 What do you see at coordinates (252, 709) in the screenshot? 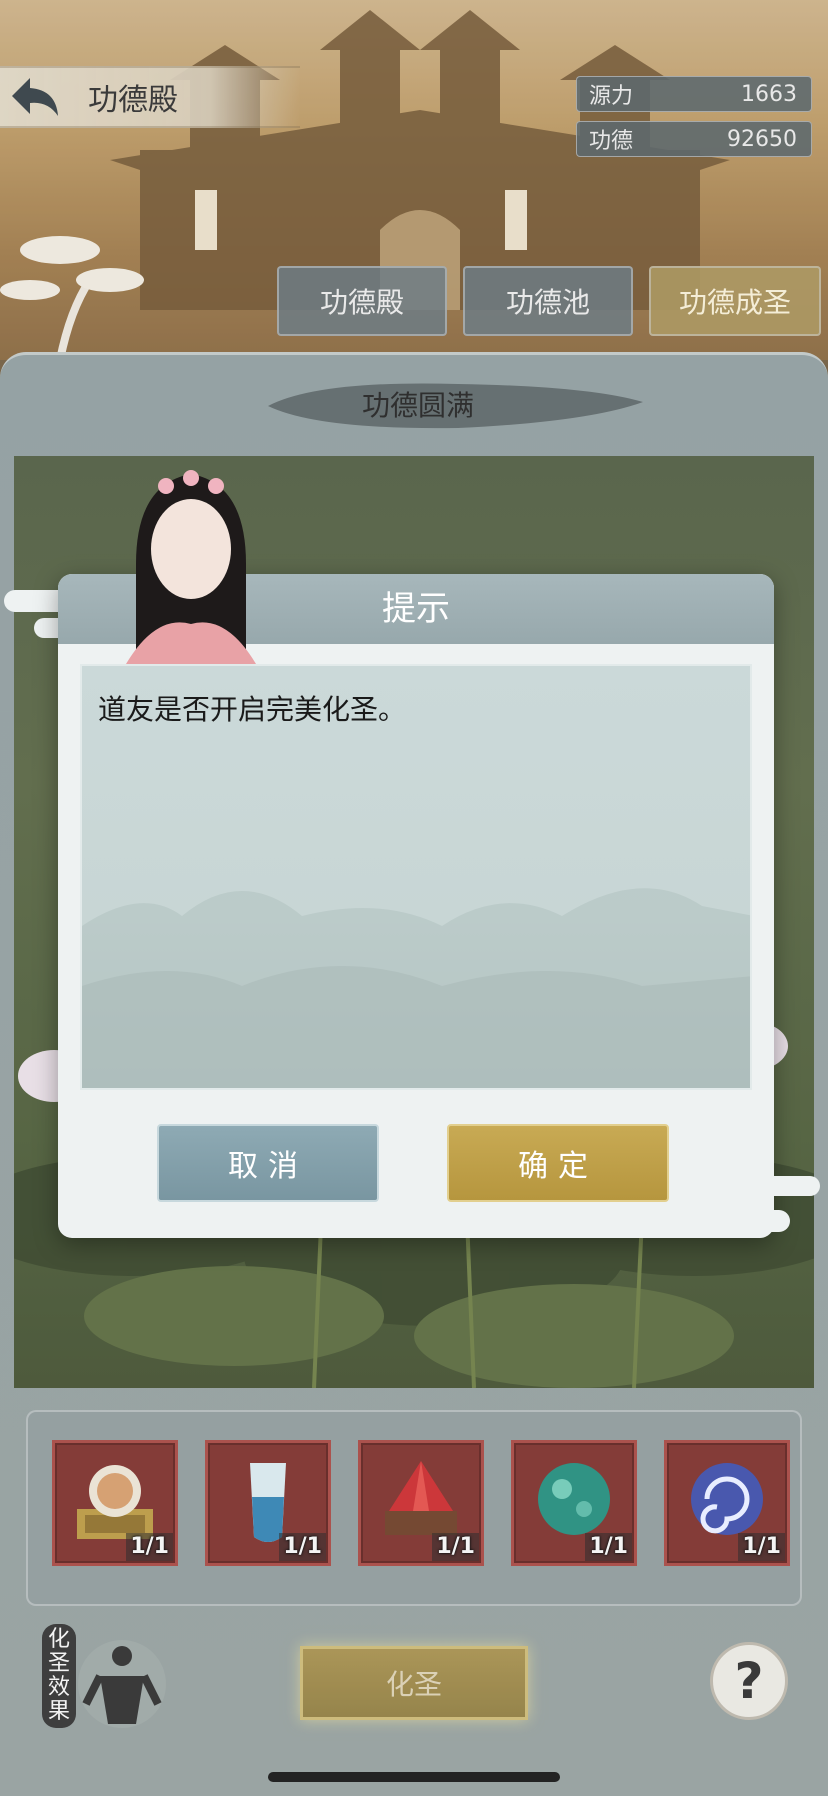
I see `dialog-message: 道友是否开启完美化圣。` at bounding box center [252, 709].